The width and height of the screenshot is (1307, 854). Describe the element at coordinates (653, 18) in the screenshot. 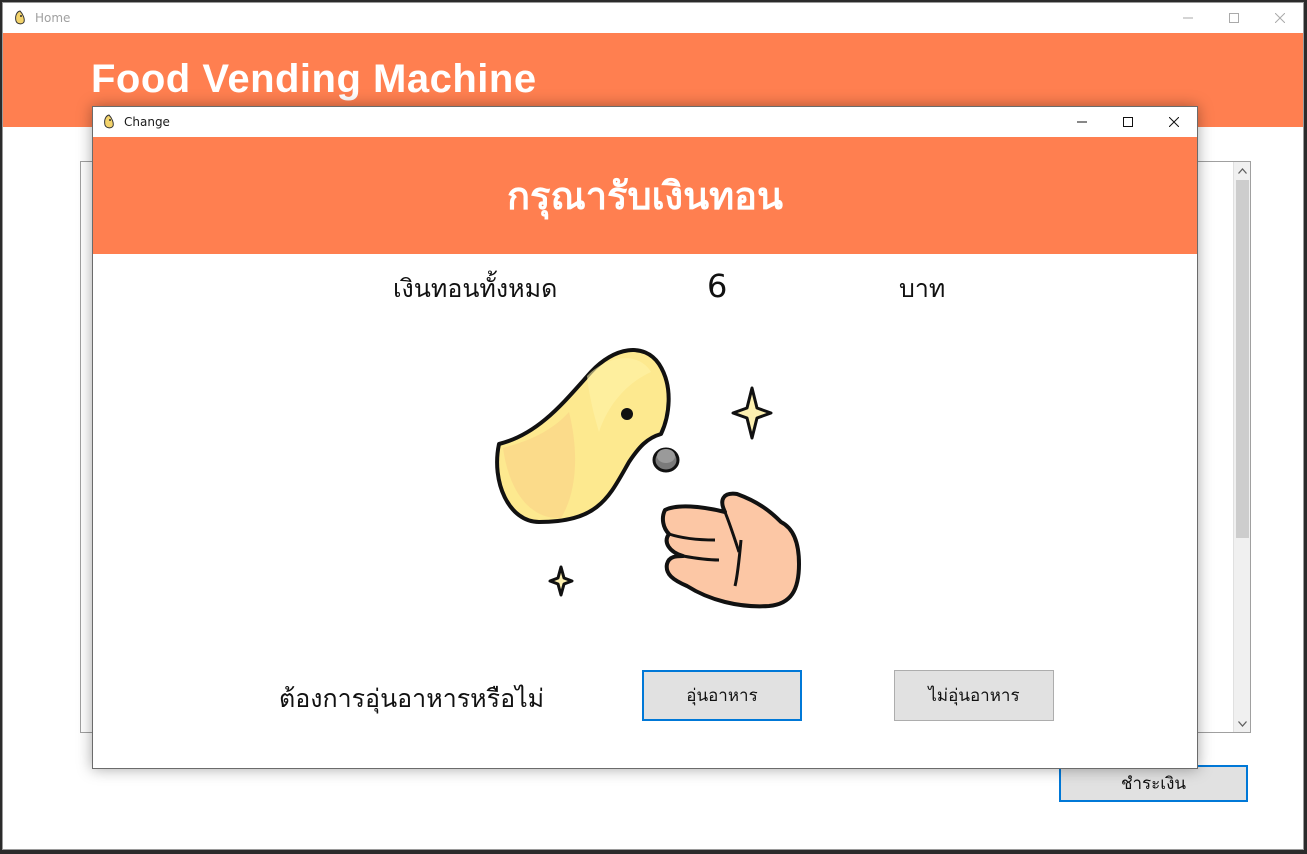

I see `home-titlebar: Home` at that location.